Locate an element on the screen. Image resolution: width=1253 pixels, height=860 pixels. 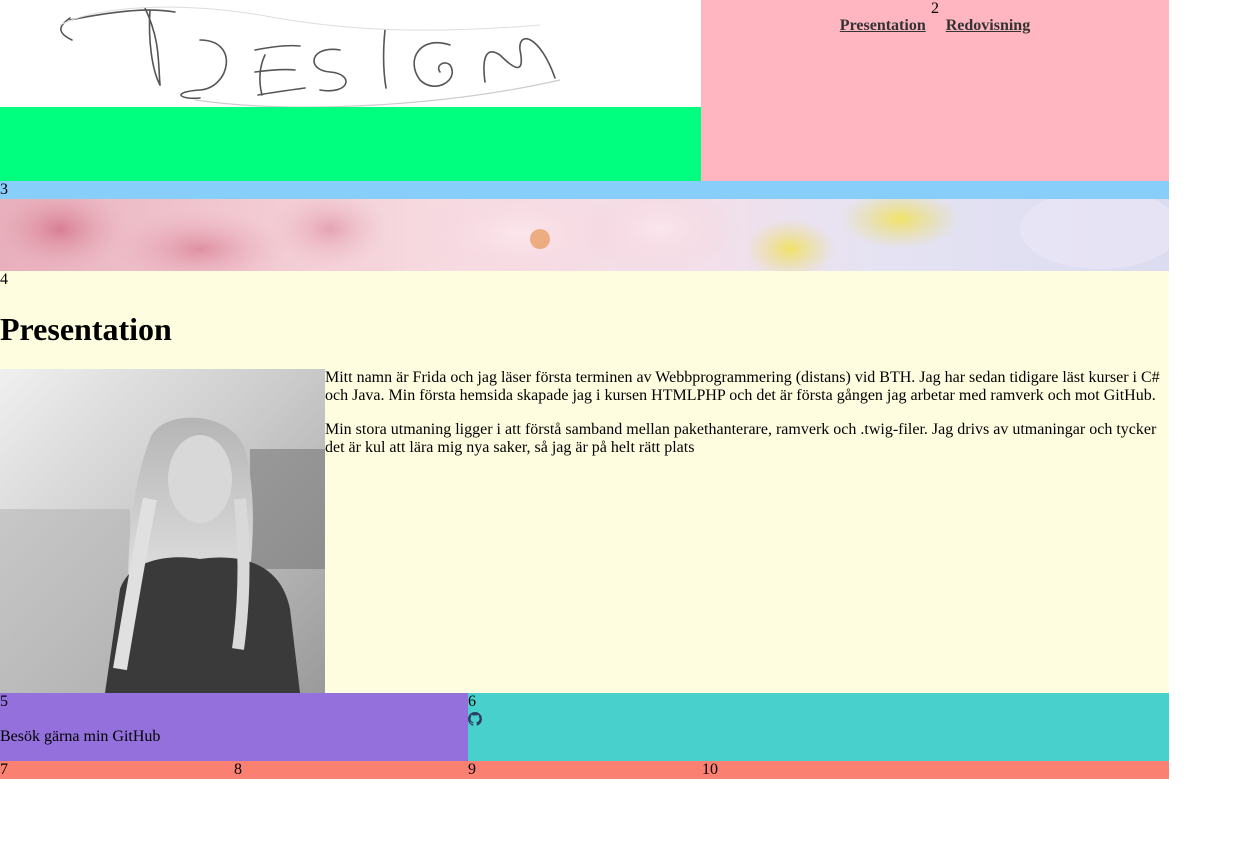
banner-label-strip: 3 is located at coordinates (584, 190).